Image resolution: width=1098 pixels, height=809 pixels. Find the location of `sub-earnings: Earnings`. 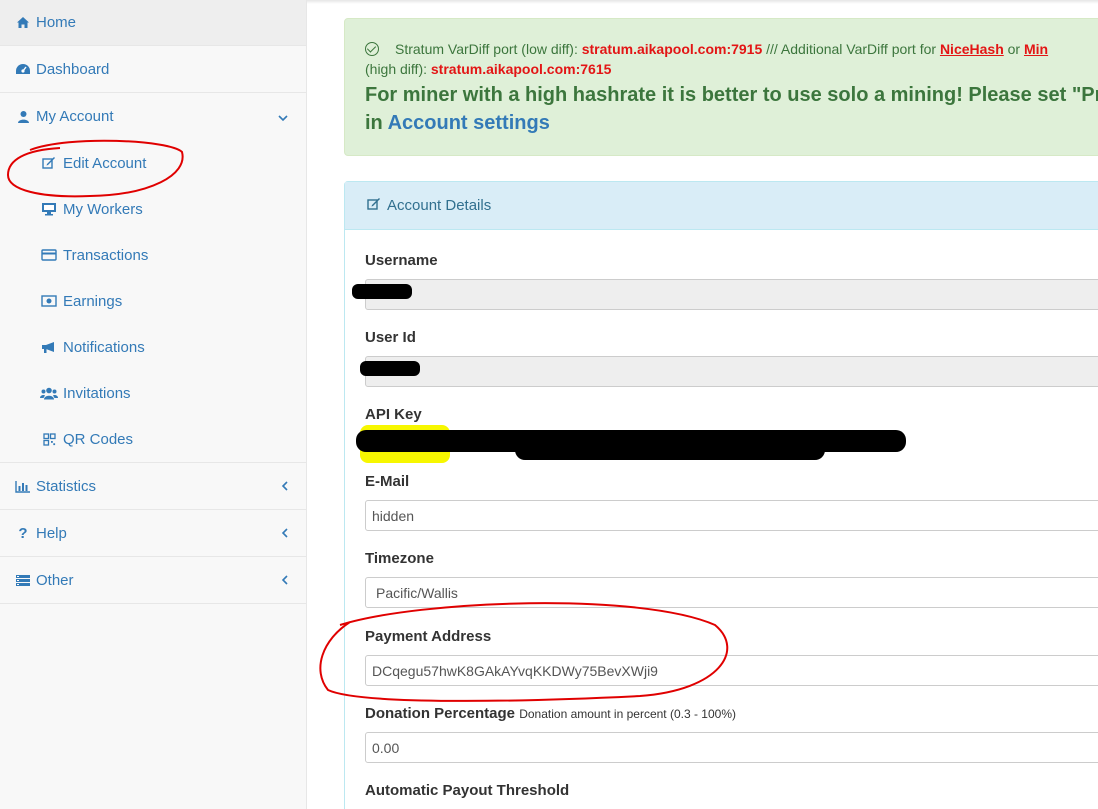

sub-earnings: Earnings is located at coordinates (153, 301).